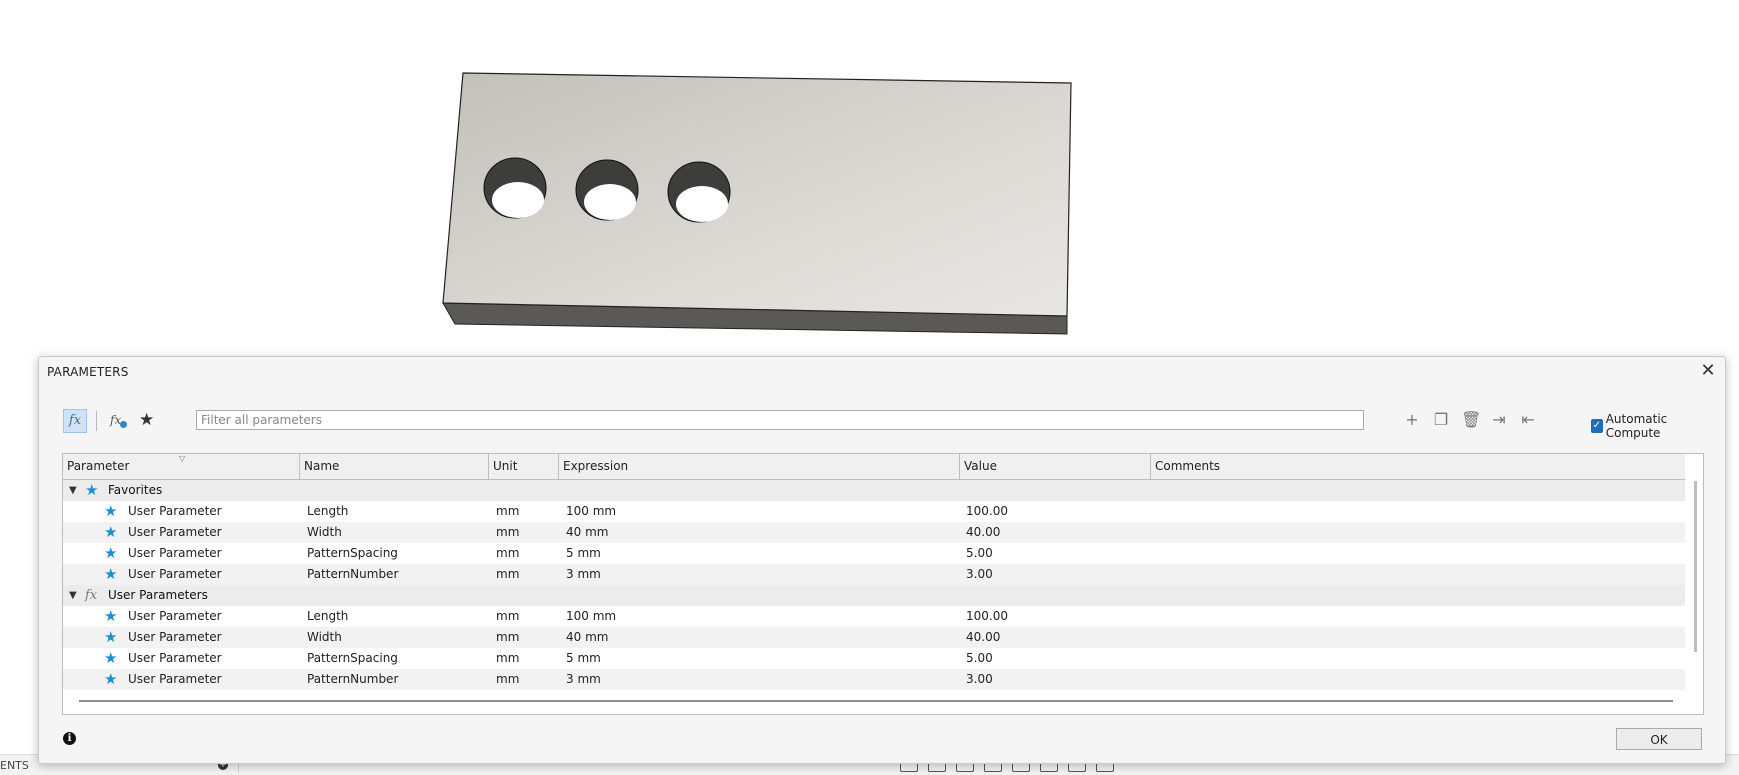 The image size is (1739, 775). I want to click on column-header-value: Value, so click(1055, 466).